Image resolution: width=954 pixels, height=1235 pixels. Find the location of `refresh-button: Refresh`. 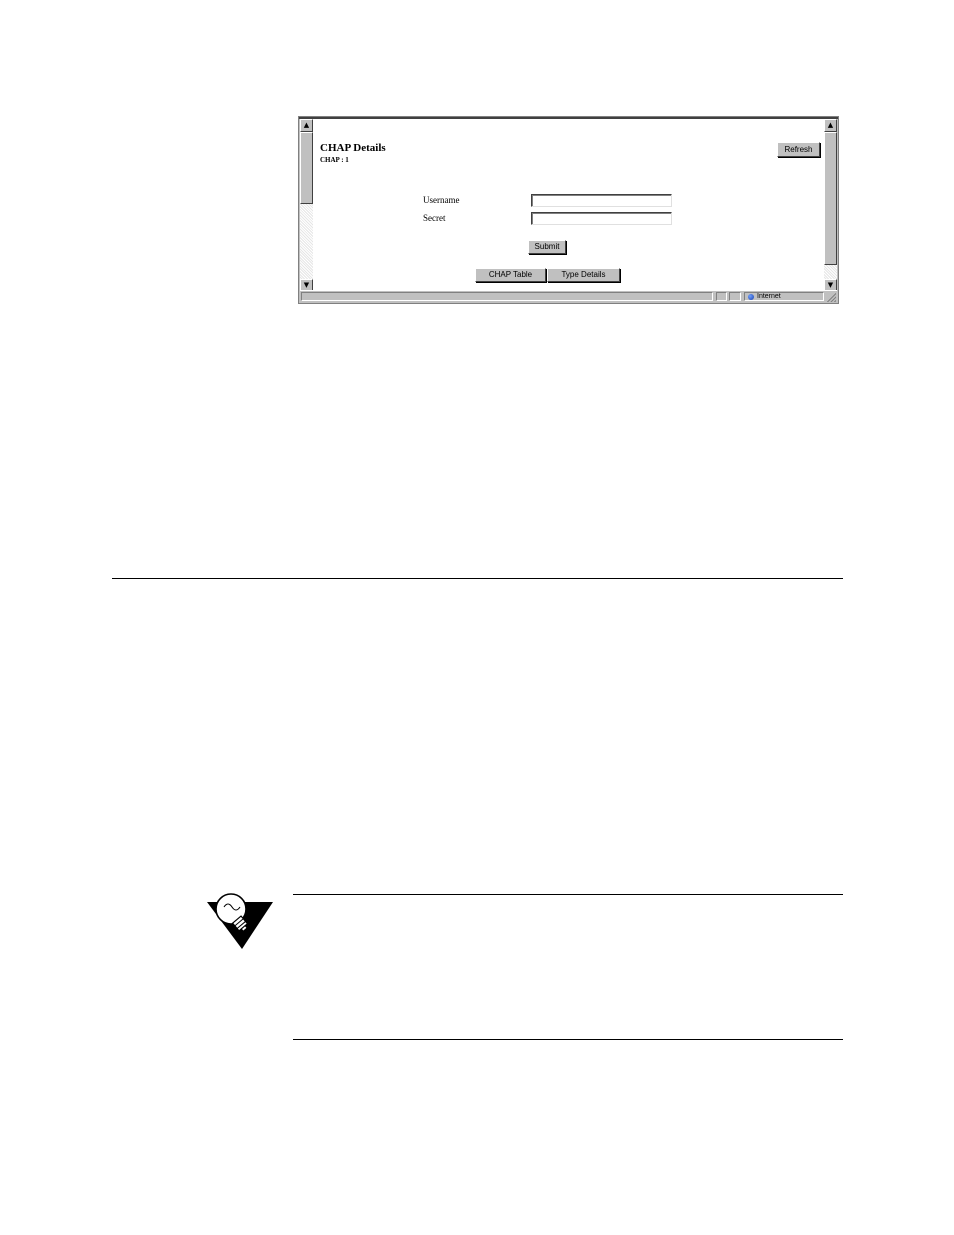

refresh-button: Refresh is located at coordinates (798, 149).